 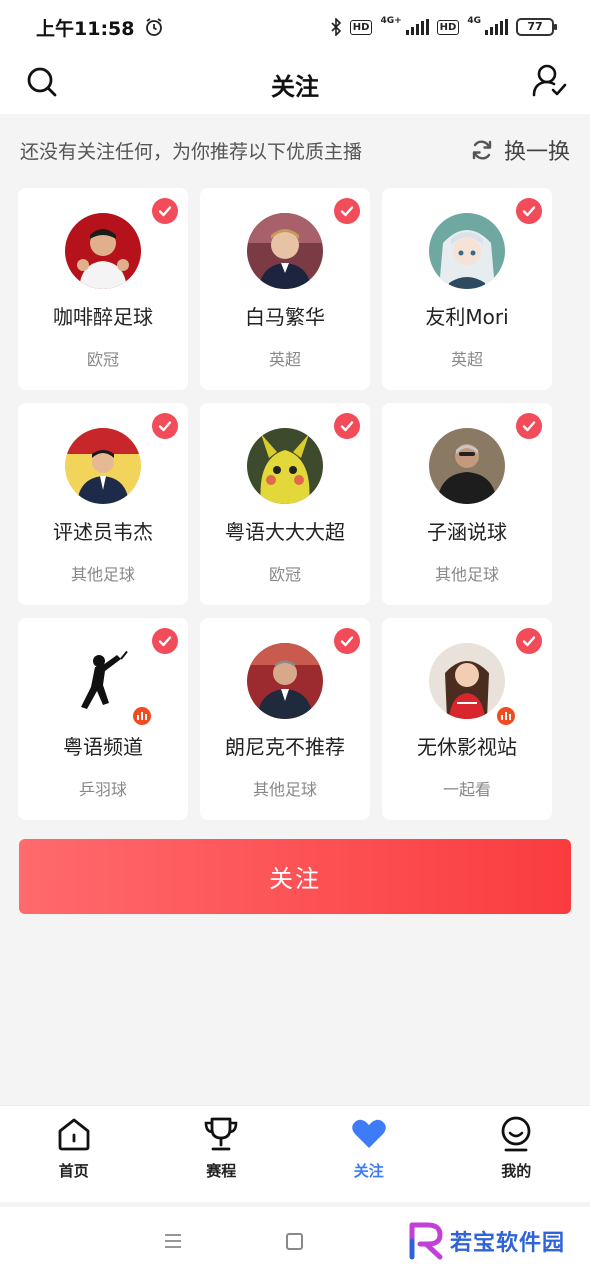 I want to click on bottom-nav: 首页 赛程 关注 我的, so click(x=295, y=1153).